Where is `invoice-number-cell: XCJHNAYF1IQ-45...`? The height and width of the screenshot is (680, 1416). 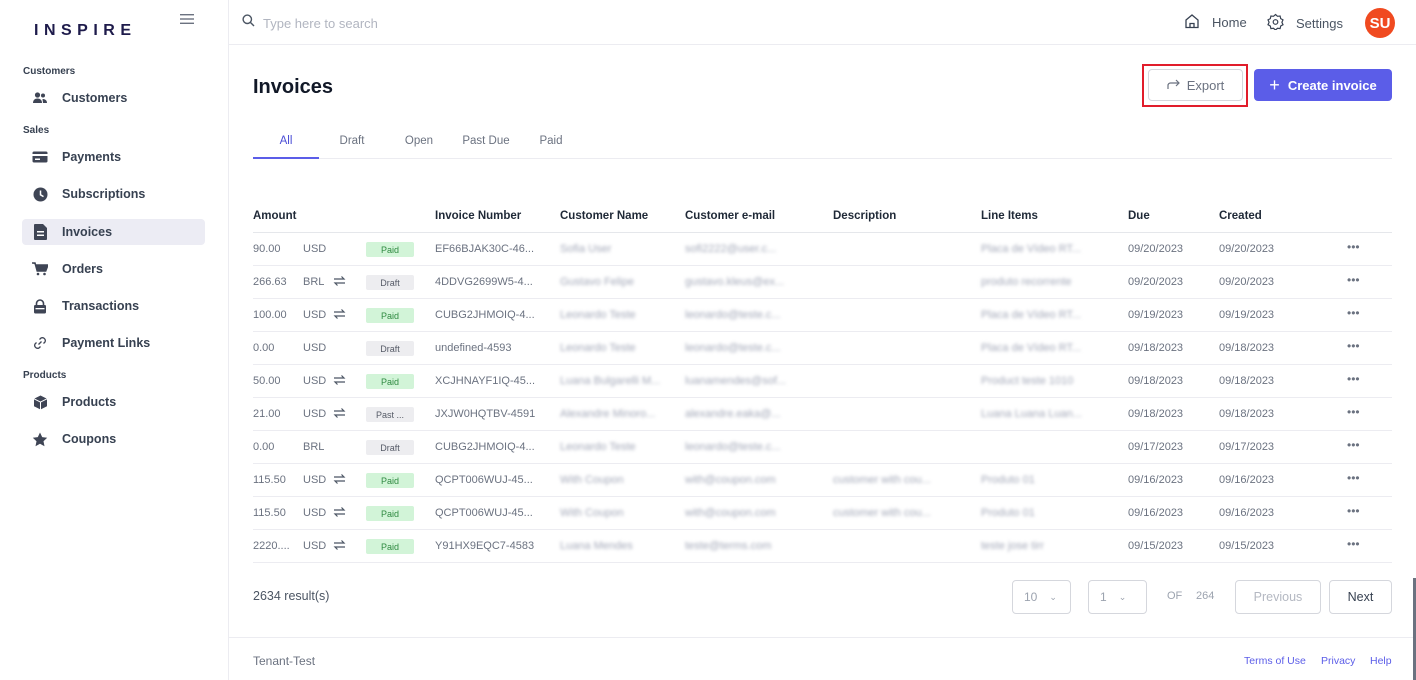 invoice-number-cell: XCJHNAYF1IQ-45... is located at coordinates (494, 381).